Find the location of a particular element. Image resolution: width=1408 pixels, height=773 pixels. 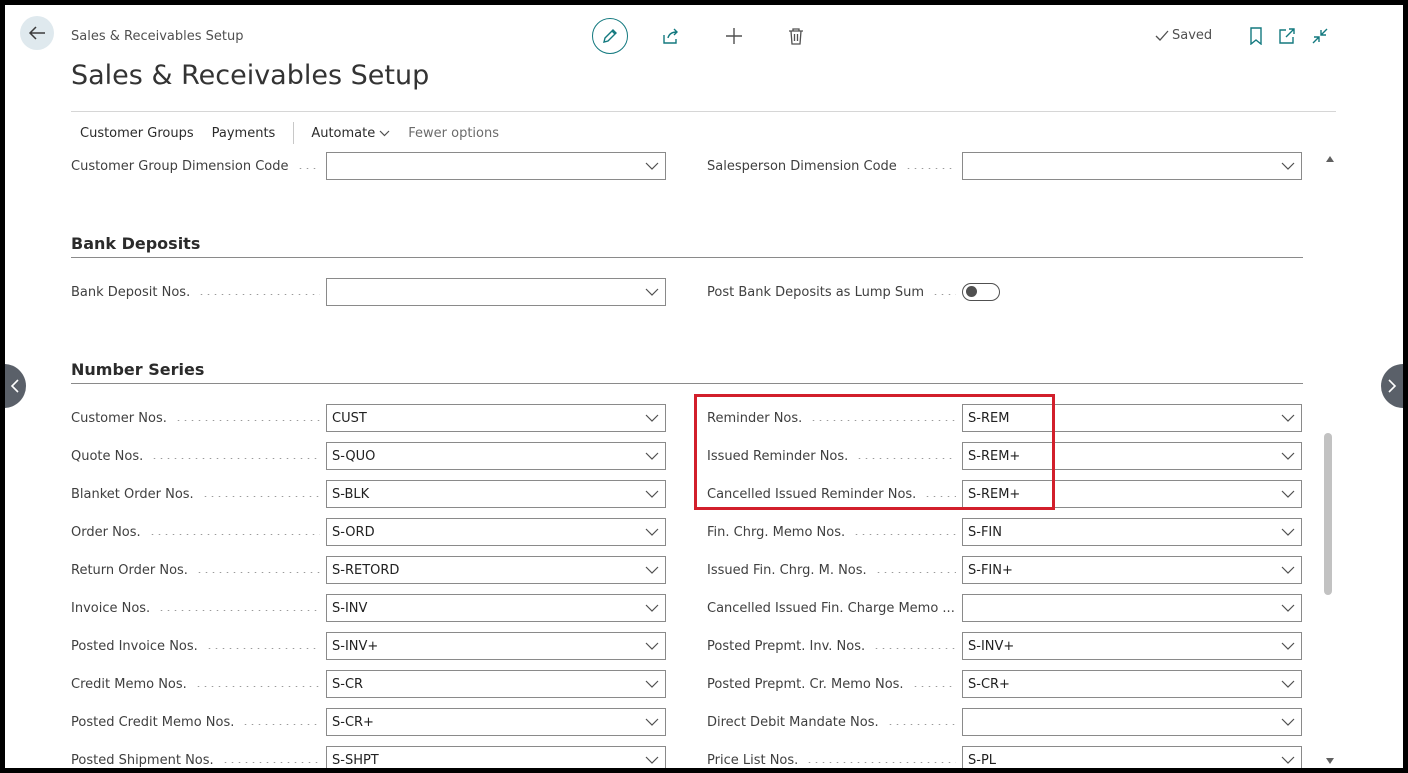

collapse-icon is located at coordinates (1320, 36).